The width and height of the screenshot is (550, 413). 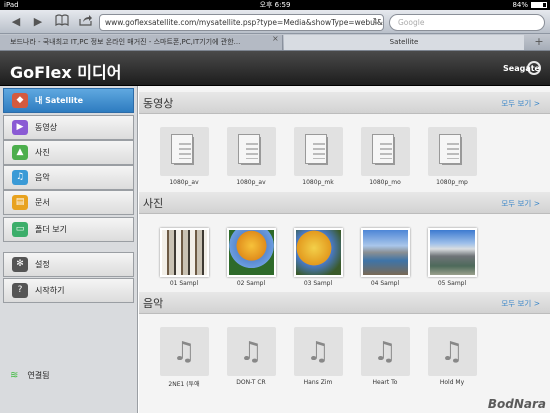 What do you see at coordinates (516, 404) in the screenshot?
I see `watermark: BodNara` at bounding box center [516, 404].